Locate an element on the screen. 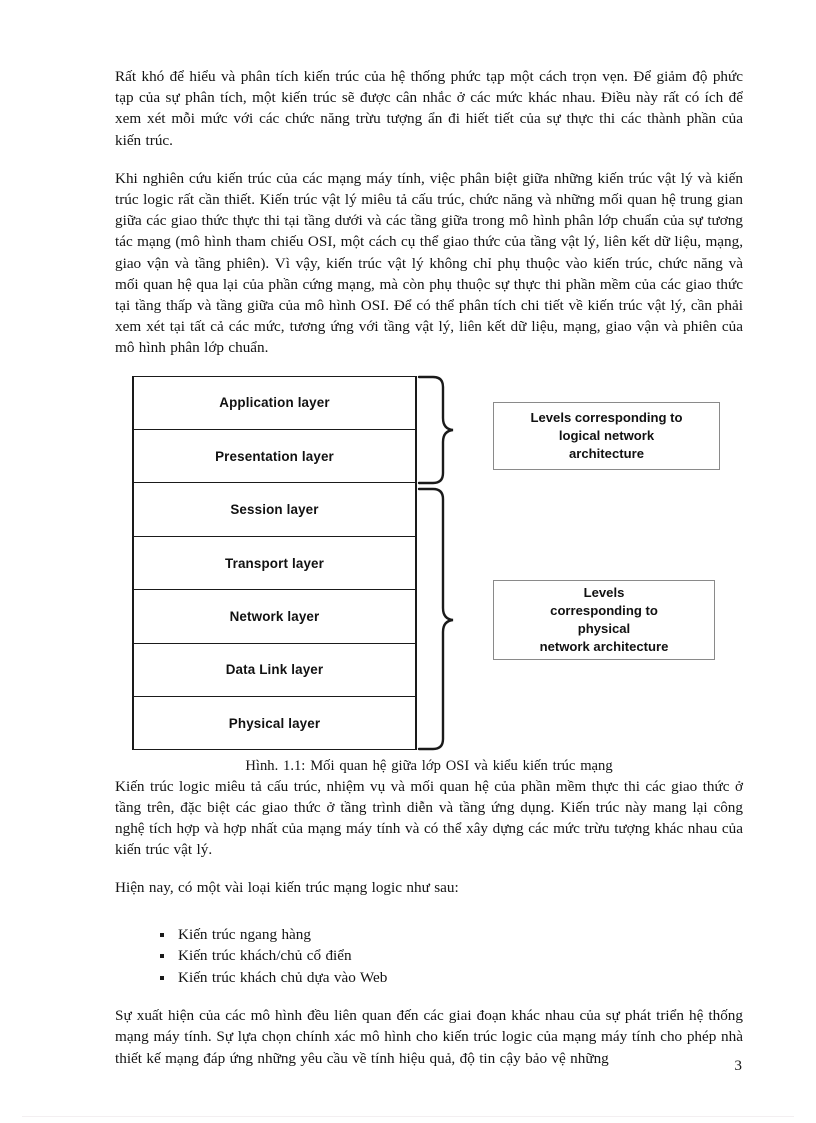 The width and height of the screenshot is (816, 1123). layer-transport: Transport layer is located at coordinates (274, 564).